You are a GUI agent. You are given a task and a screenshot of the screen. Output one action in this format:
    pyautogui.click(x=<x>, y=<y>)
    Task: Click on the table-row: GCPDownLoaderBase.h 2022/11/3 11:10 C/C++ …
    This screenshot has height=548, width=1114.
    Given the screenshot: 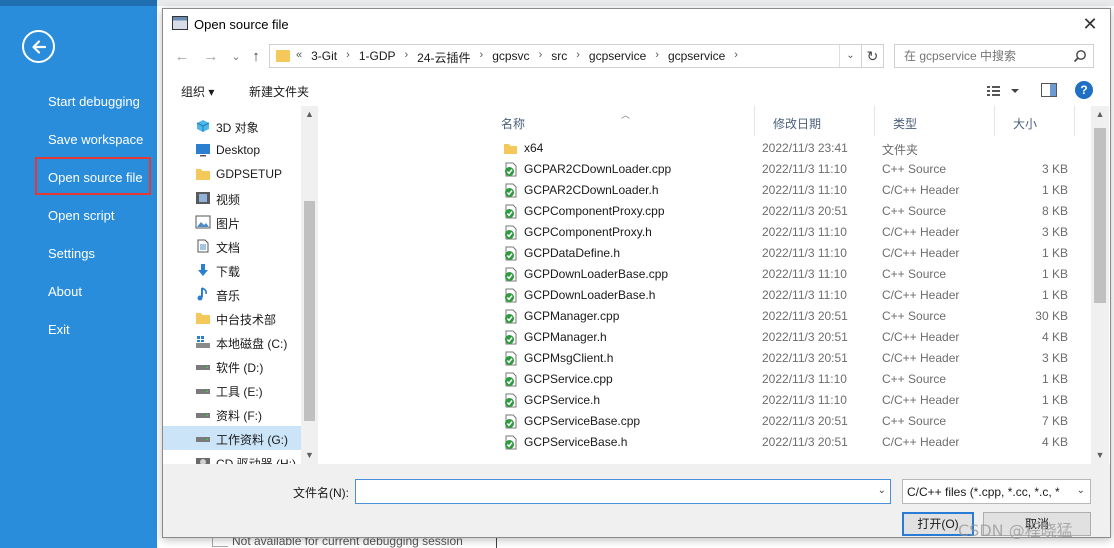 What is the action you would take?
    pyautogui.click(x=707, y=295)
    